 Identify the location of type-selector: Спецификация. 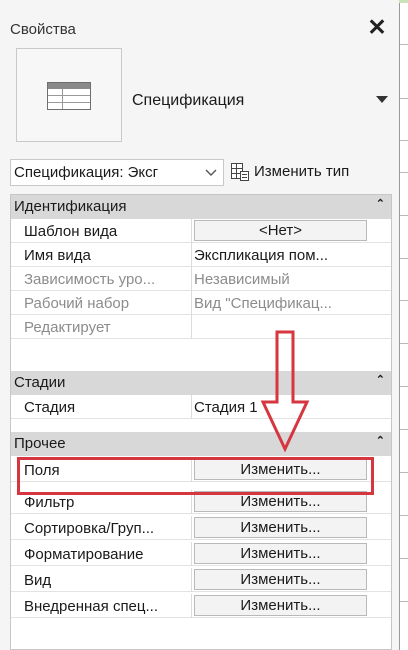
(204, 94).